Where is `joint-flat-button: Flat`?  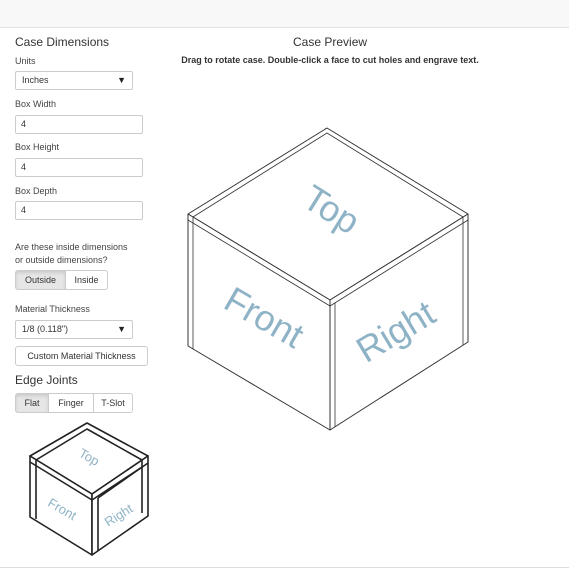 joint-flat-button: Flat is located at coordinates (32, 403).